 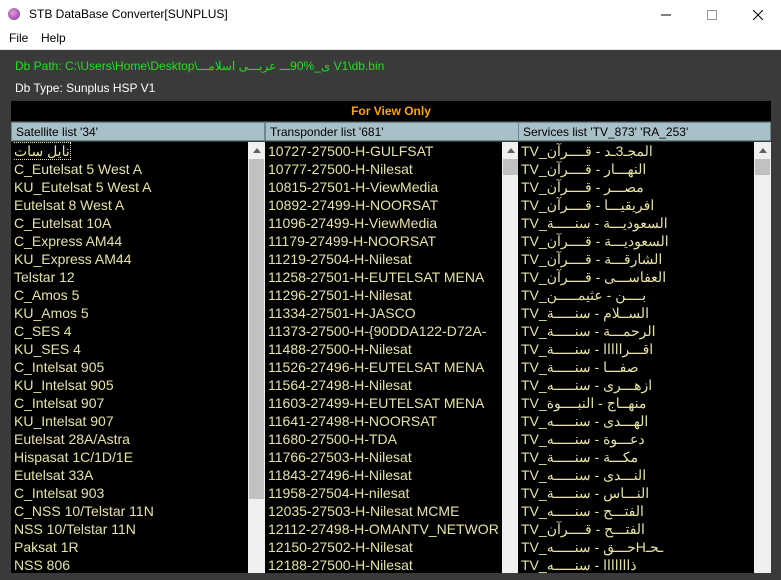 I want to click on satellite-list-item-label: C_Eutelsat 10A, so click(x=63, y=223).